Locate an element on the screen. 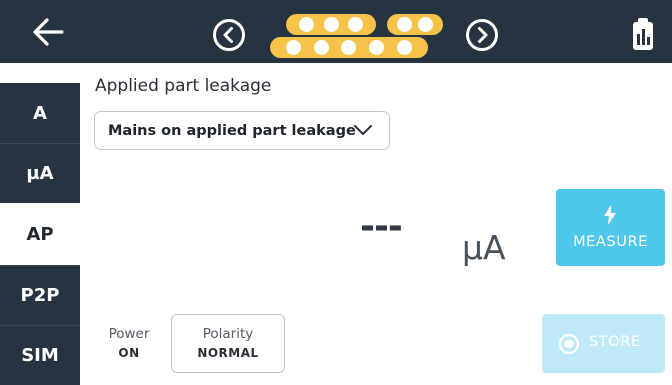 This screenshot has width=672, height=385. sidebar-item-ap: AP is located at coordinates (40, 234).